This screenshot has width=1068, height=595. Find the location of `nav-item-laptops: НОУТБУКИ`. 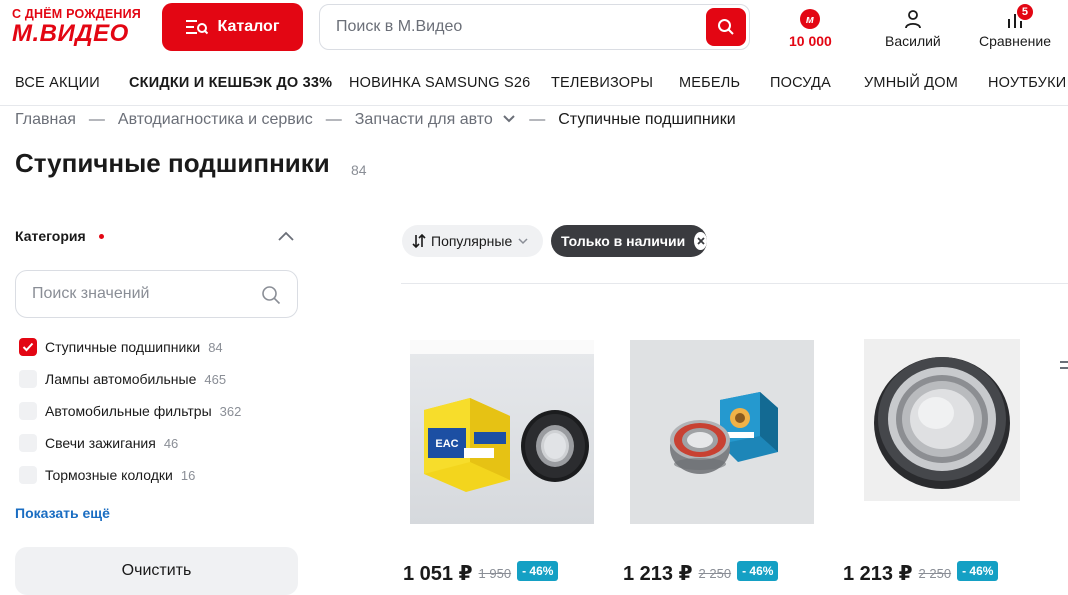

nav-item-laptops: НОУТБУКИ is located at coordinates (1027, 83).